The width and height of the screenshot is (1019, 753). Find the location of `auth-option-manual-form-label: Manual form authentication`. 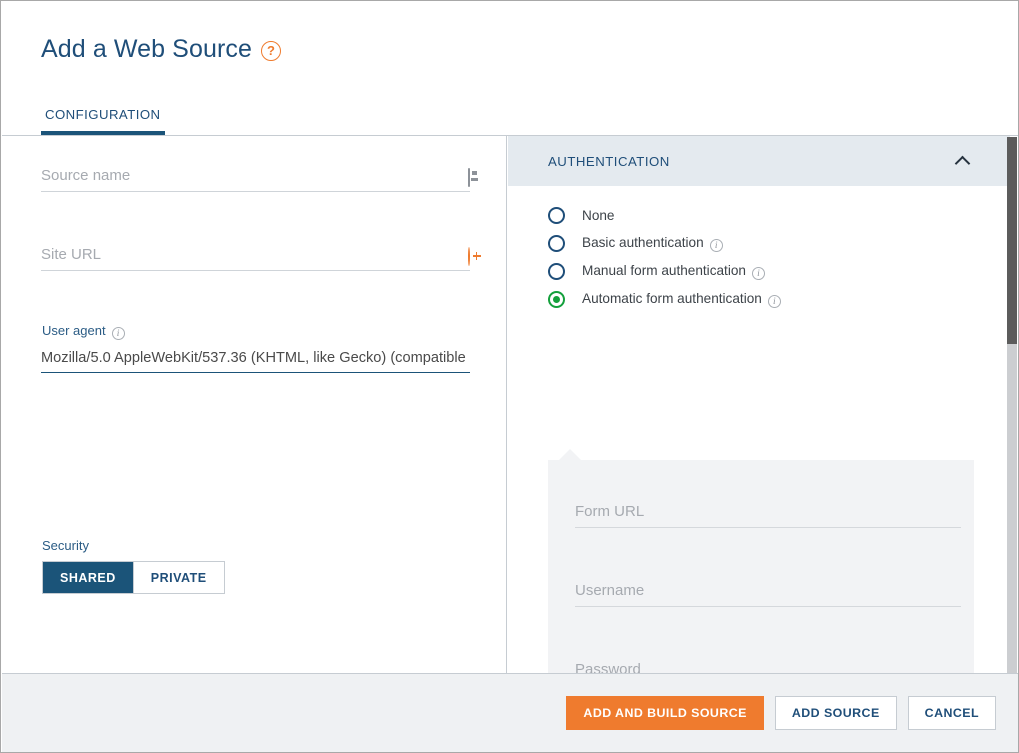

auth-option-manual-form-label: Manual form authentication is located at coordinates (664, 270).